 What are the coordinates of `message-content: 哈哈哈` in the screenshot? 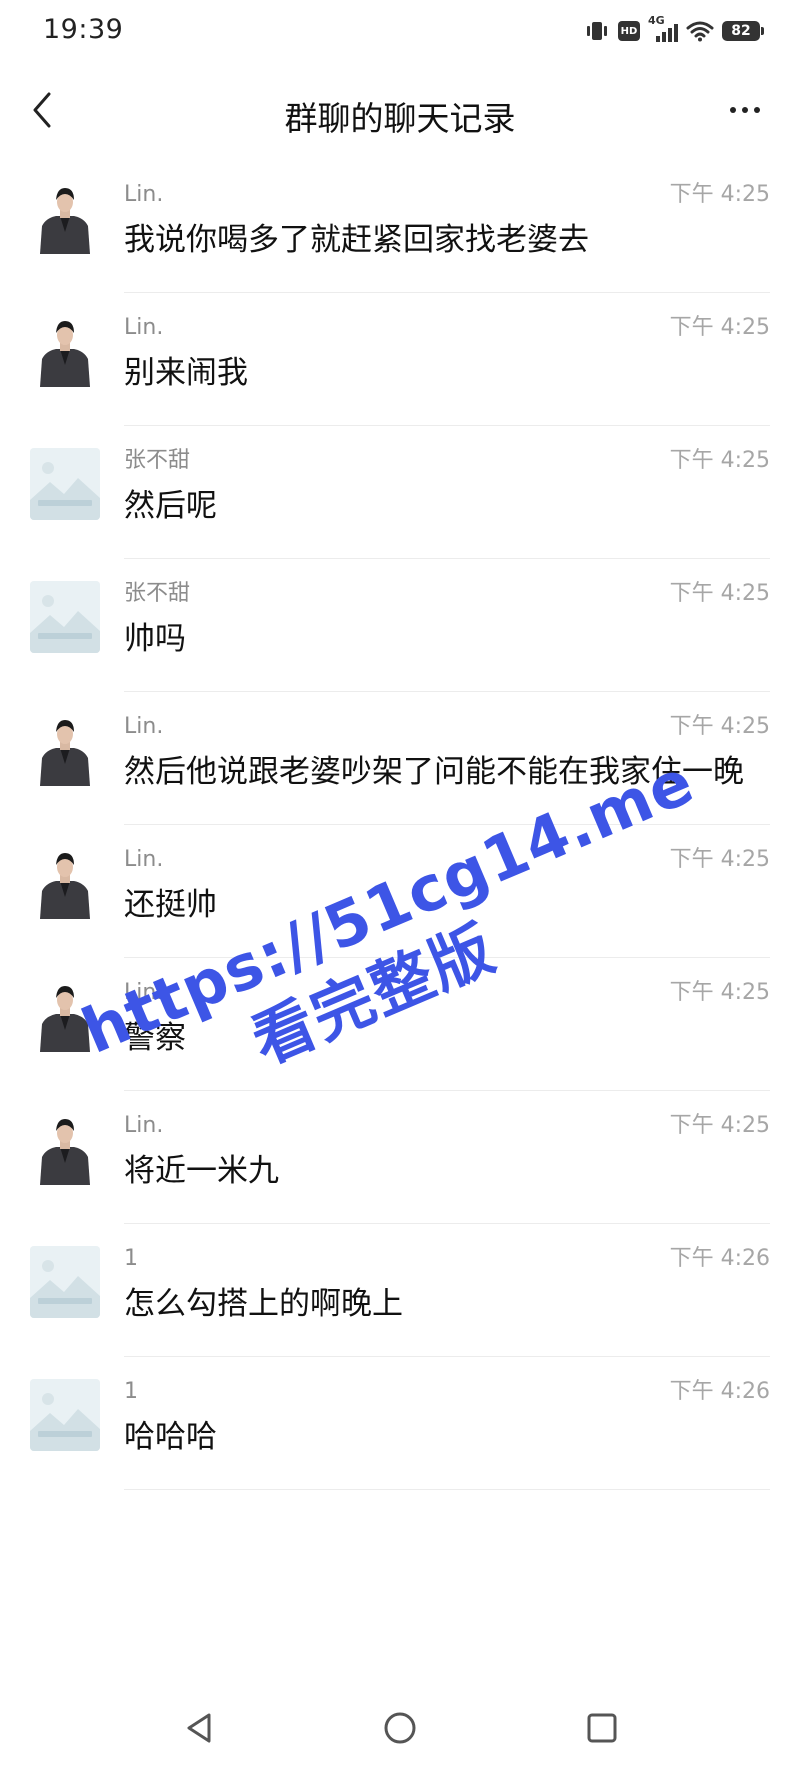 It's located at (170, 1437).